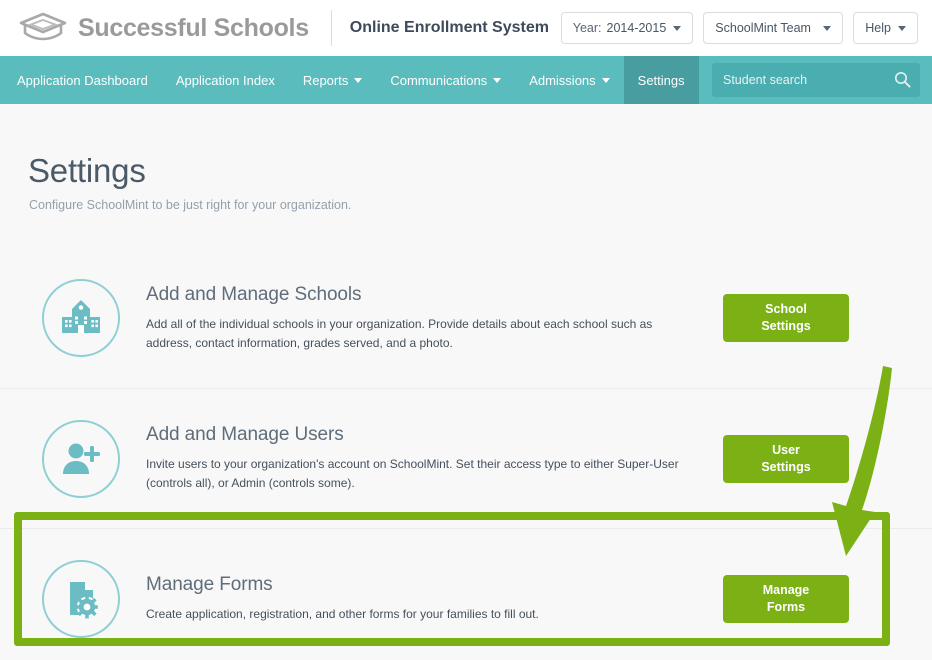  I want to click on school-settings-button: School Settings, so click(786, 318).